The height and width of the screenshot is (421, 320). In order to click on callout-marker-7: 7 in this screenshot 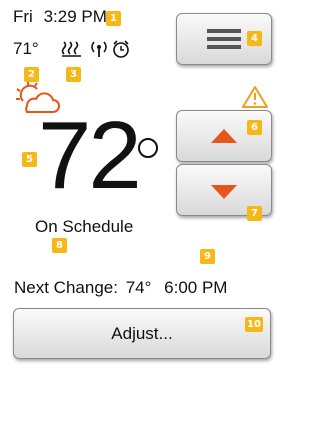, I will do `click(254, 213)`.